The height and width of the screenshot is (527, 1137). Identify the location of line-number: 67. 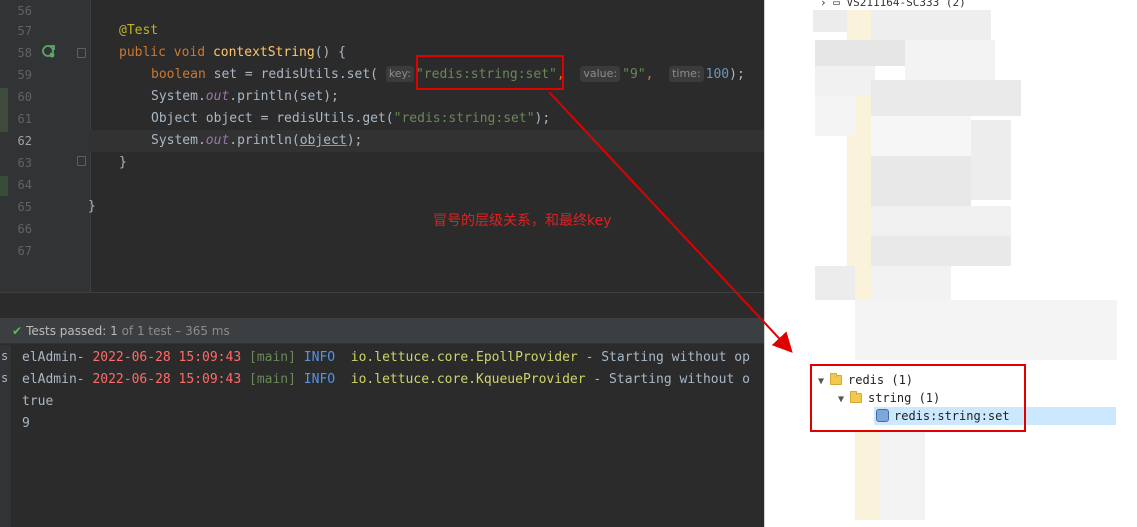
(24, 251).